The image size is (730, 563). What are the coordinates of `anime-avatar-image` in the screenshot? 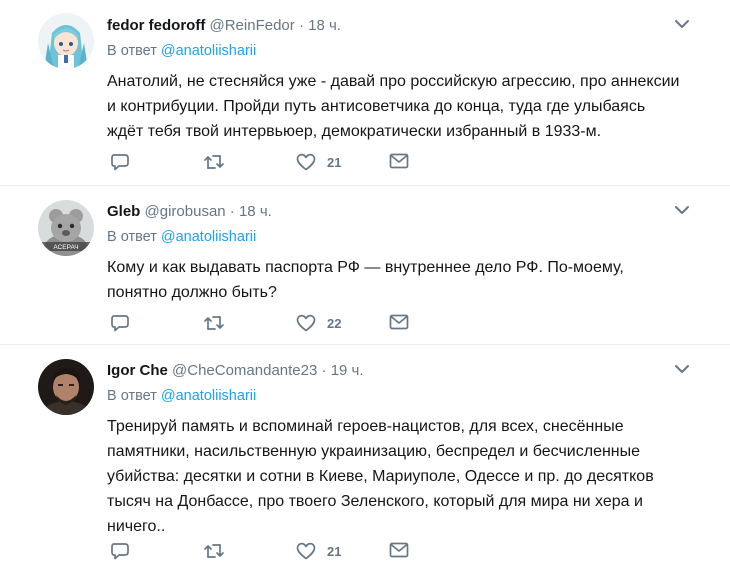 It's located at (66, 41).